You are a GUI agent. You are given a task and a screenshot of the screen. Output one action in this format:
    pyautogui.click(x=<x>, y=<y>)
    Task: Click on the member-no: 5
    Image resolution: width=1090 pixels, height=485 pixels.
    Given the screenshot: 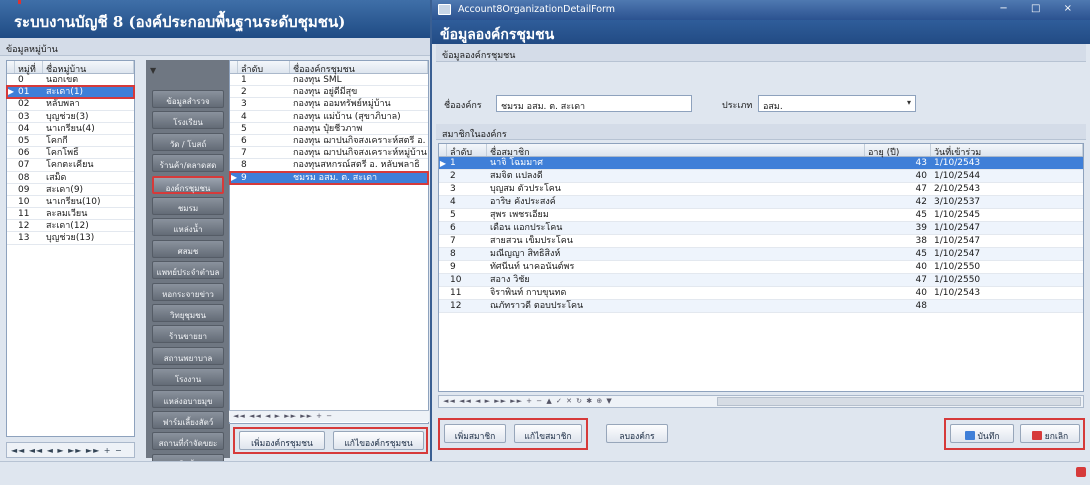 What is the action you would take?
    pyautogui.click(x=453, y=215)
    